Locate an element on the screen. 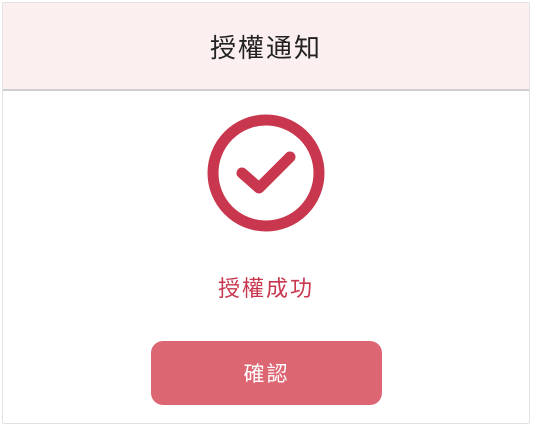 The height and width of the screenshot is (426, 533). confirm-button: 確認 is located at coordinates (266, 373).